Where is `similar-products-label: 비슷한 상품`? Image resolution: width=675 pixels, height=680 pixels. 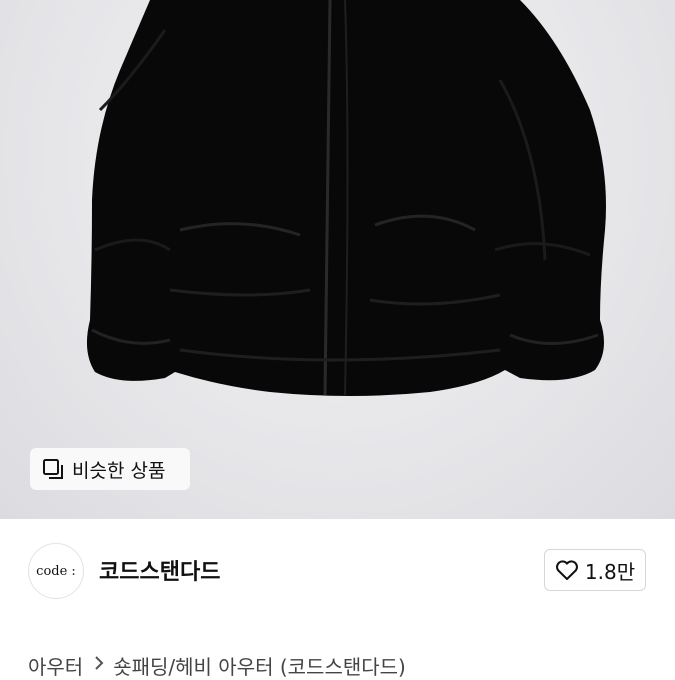 similar-products-label: 비슷한 상품 is located at coordinates (119, 470).